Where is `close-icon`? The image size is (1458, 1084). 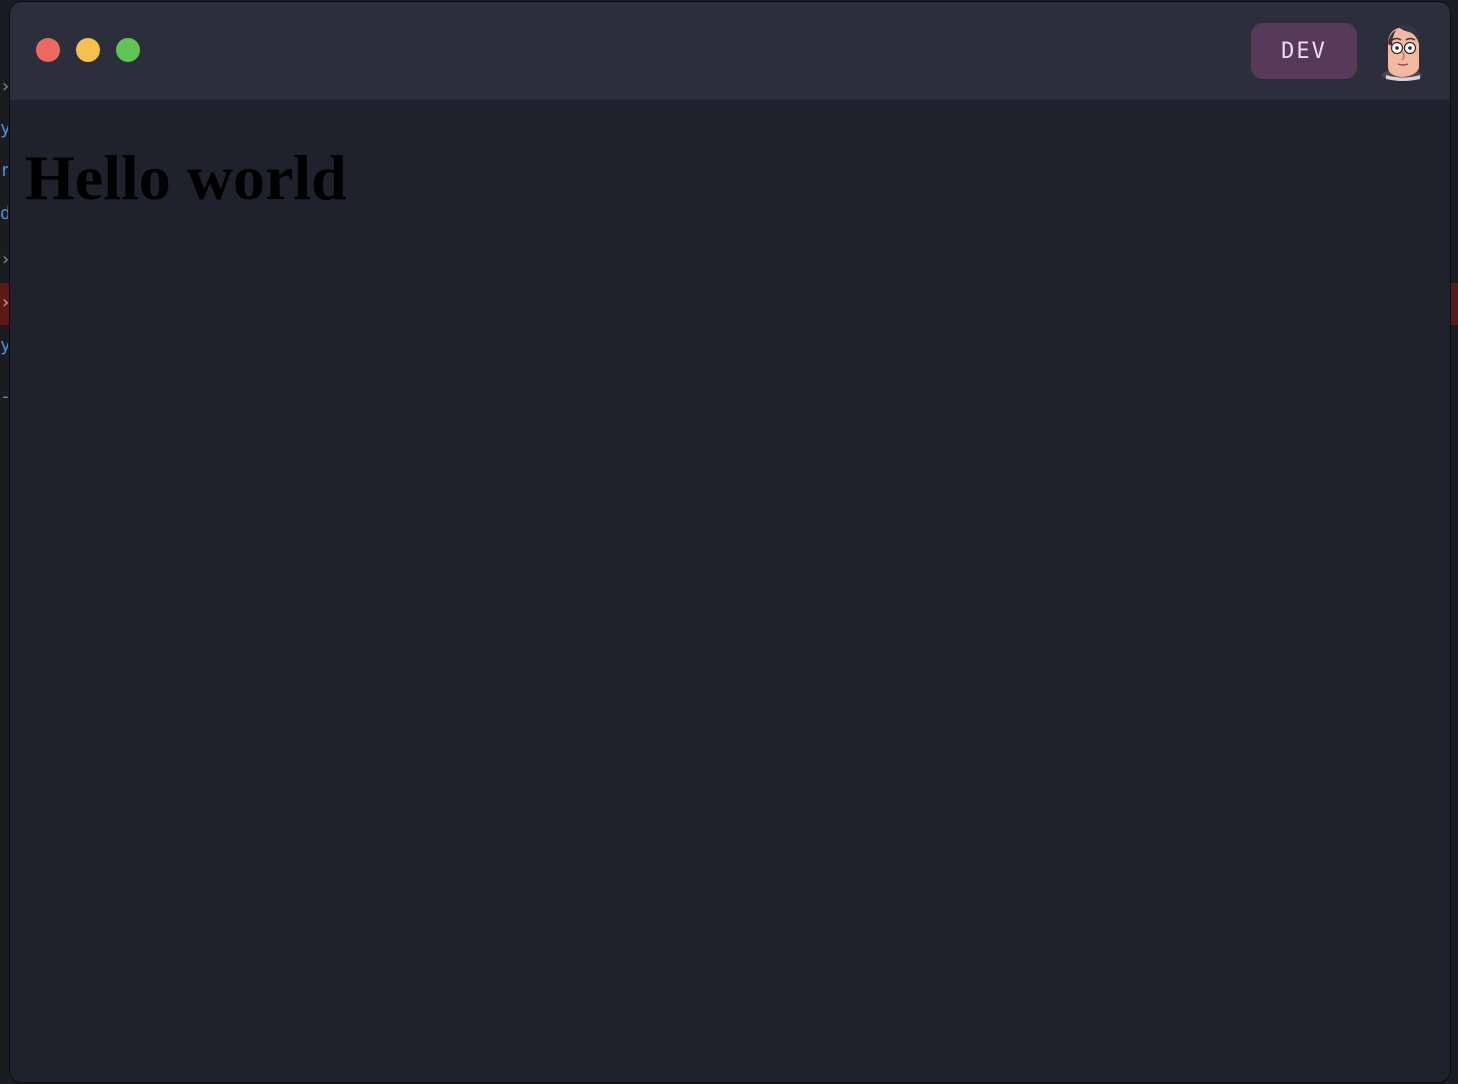
close-icon is located at coordinates (48, 50).